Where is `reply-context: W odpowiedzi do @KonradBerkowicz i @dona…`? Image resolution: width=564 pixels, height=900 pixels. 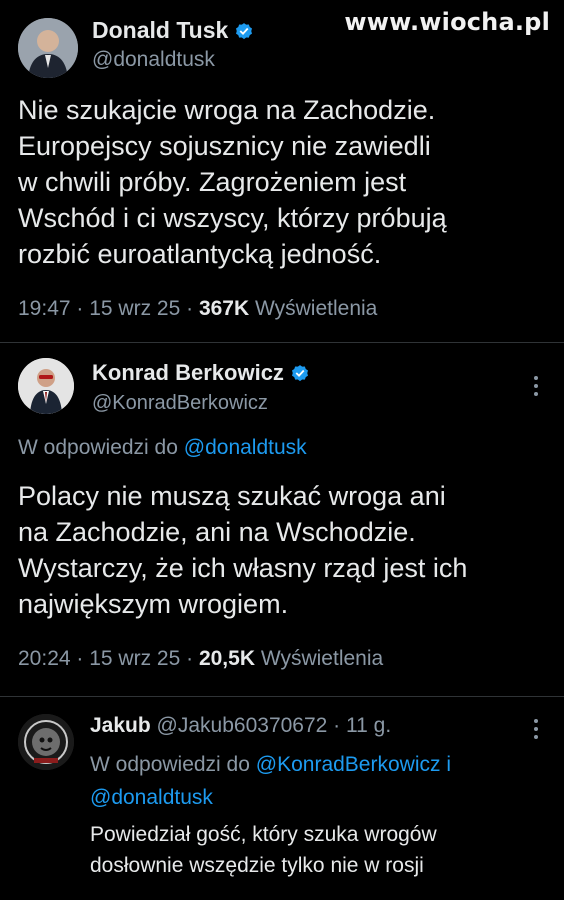 reply-context: W odpowiedzi do @KonradBerkowicz i @dona… is located at coordinates (318, 781).